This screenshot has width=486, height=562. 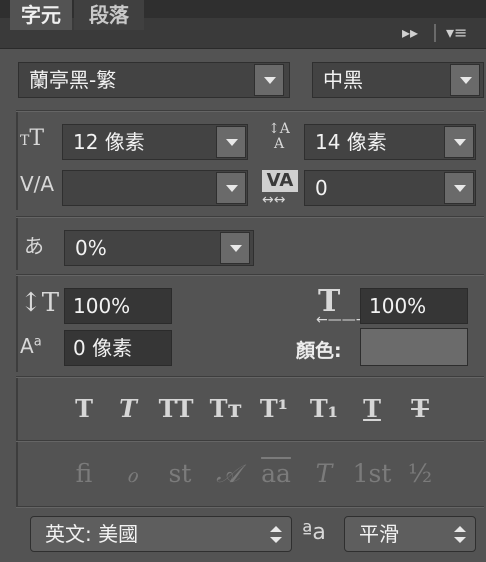 I want to click on swash-button: 𝒜, so click(x=228, y=474).